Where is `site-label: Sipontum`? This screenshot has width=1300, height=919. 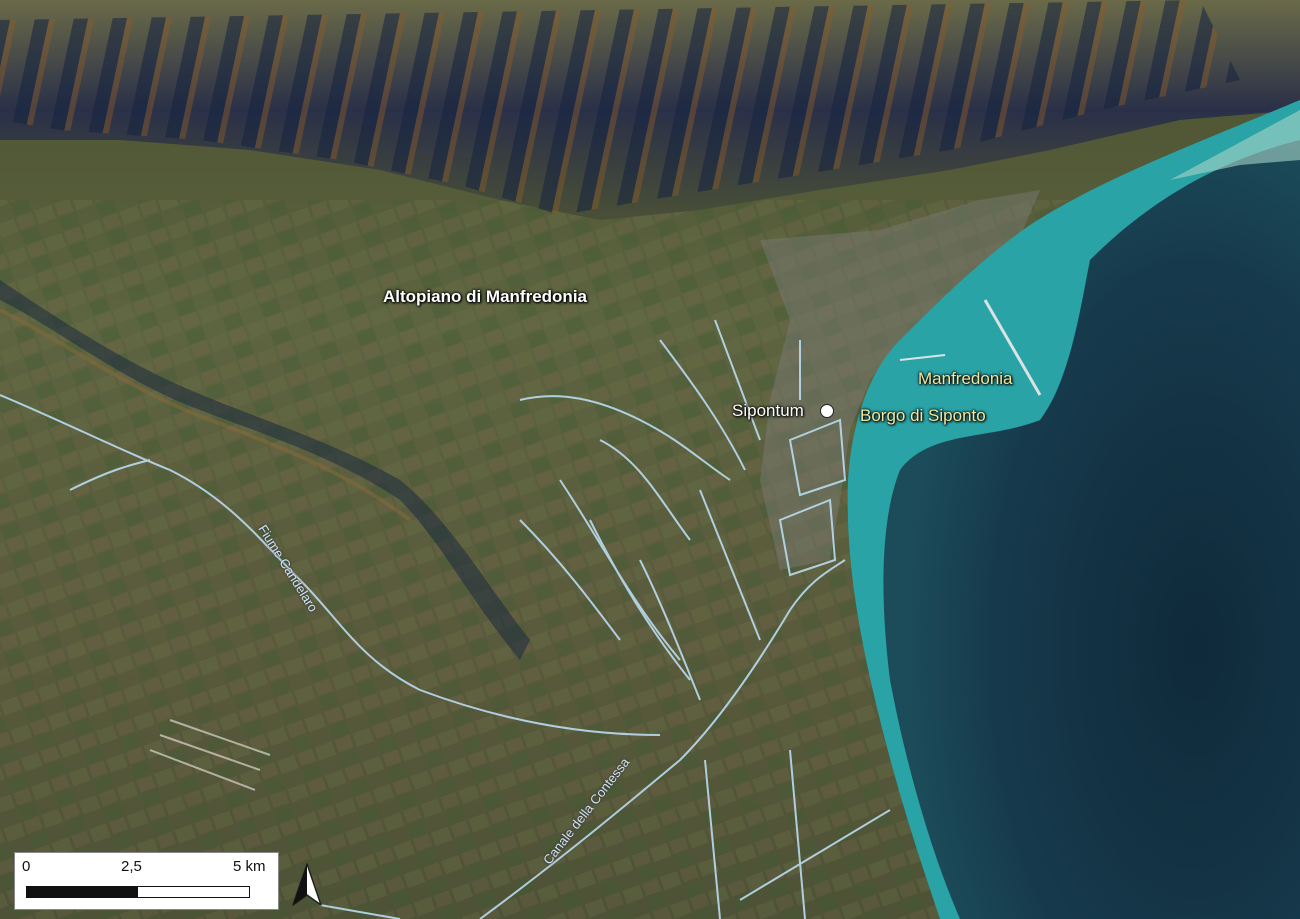
site-label: Sipontum is located at coordinates (768, 410).